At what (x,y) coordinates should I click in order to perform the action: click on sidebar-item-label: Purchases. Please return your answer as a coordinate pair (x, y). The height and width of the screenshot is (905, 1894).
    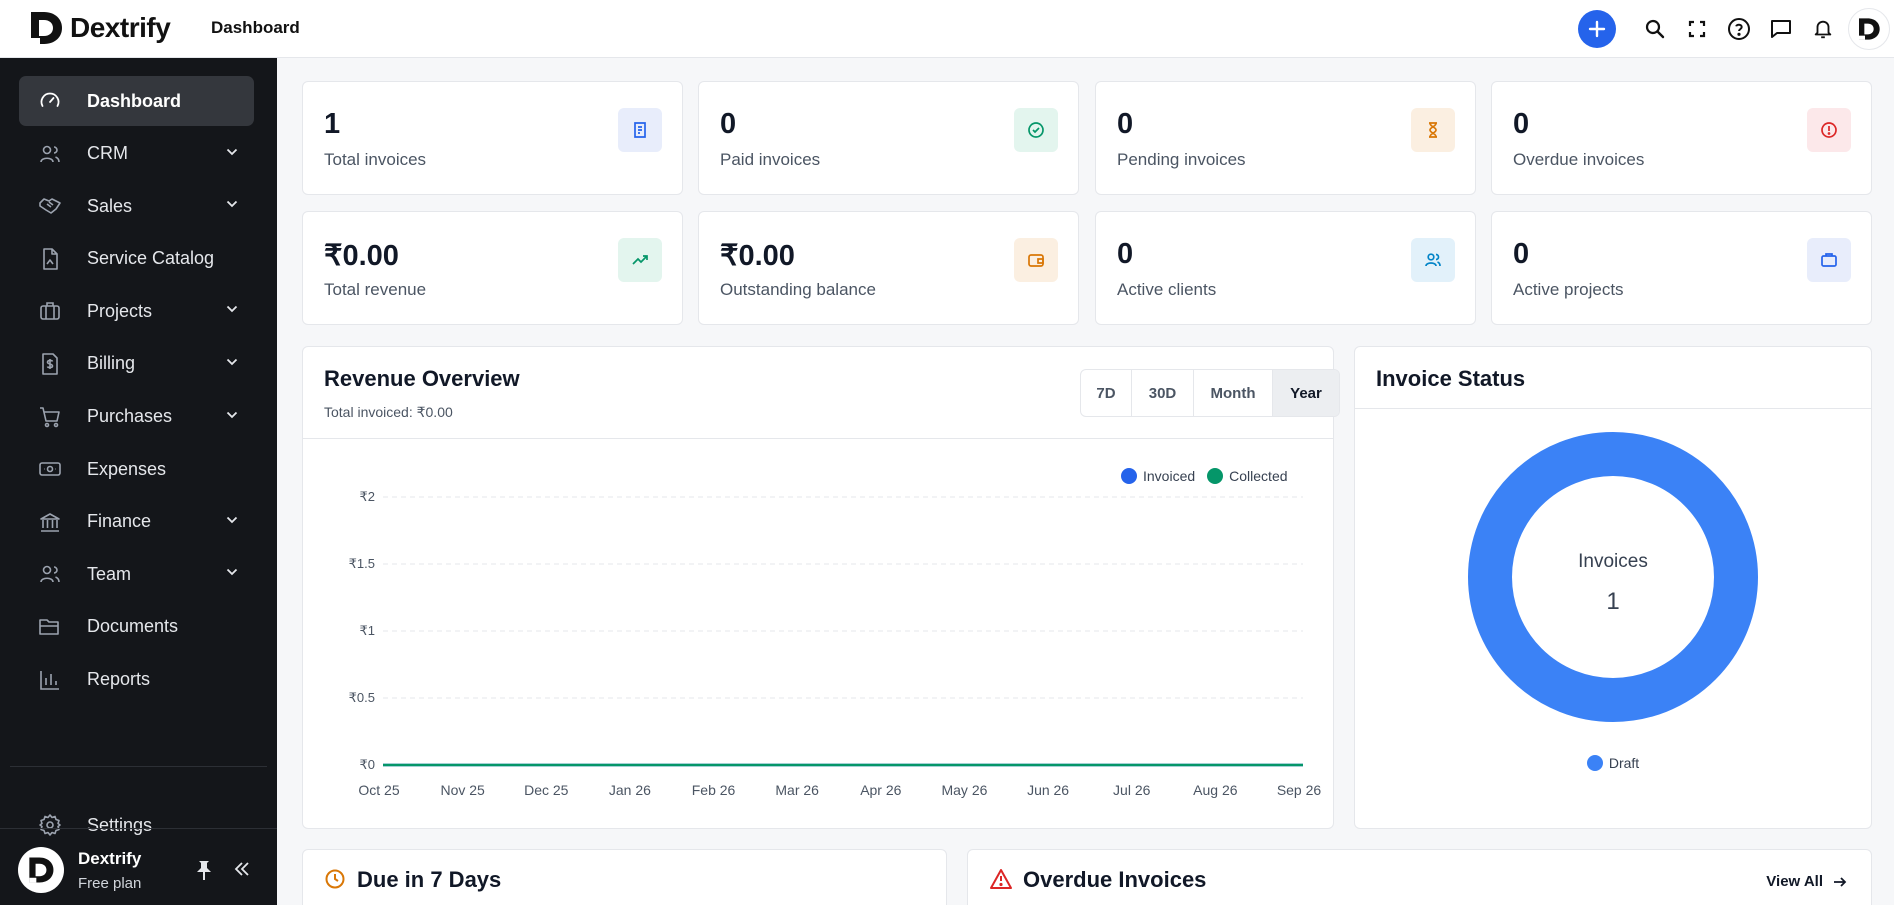
    Looking at the image, I should click on (130, 416).